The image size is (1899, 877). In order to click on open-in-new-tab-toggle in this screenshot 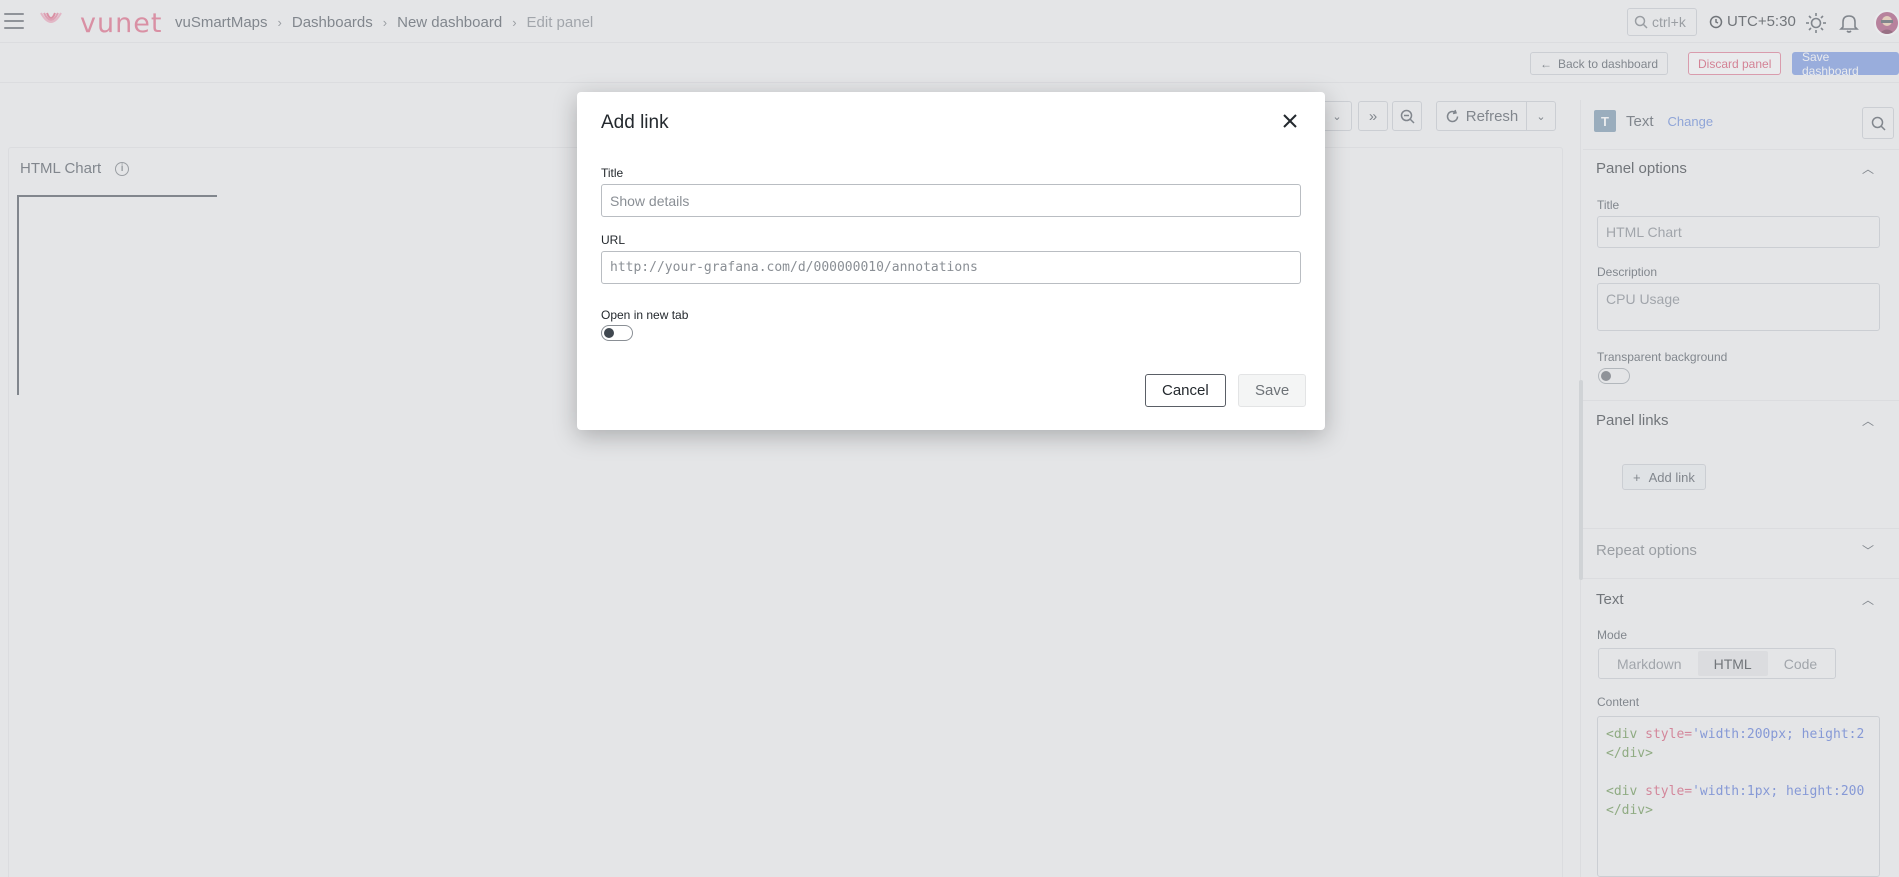, I will do `click(617, 333)`.